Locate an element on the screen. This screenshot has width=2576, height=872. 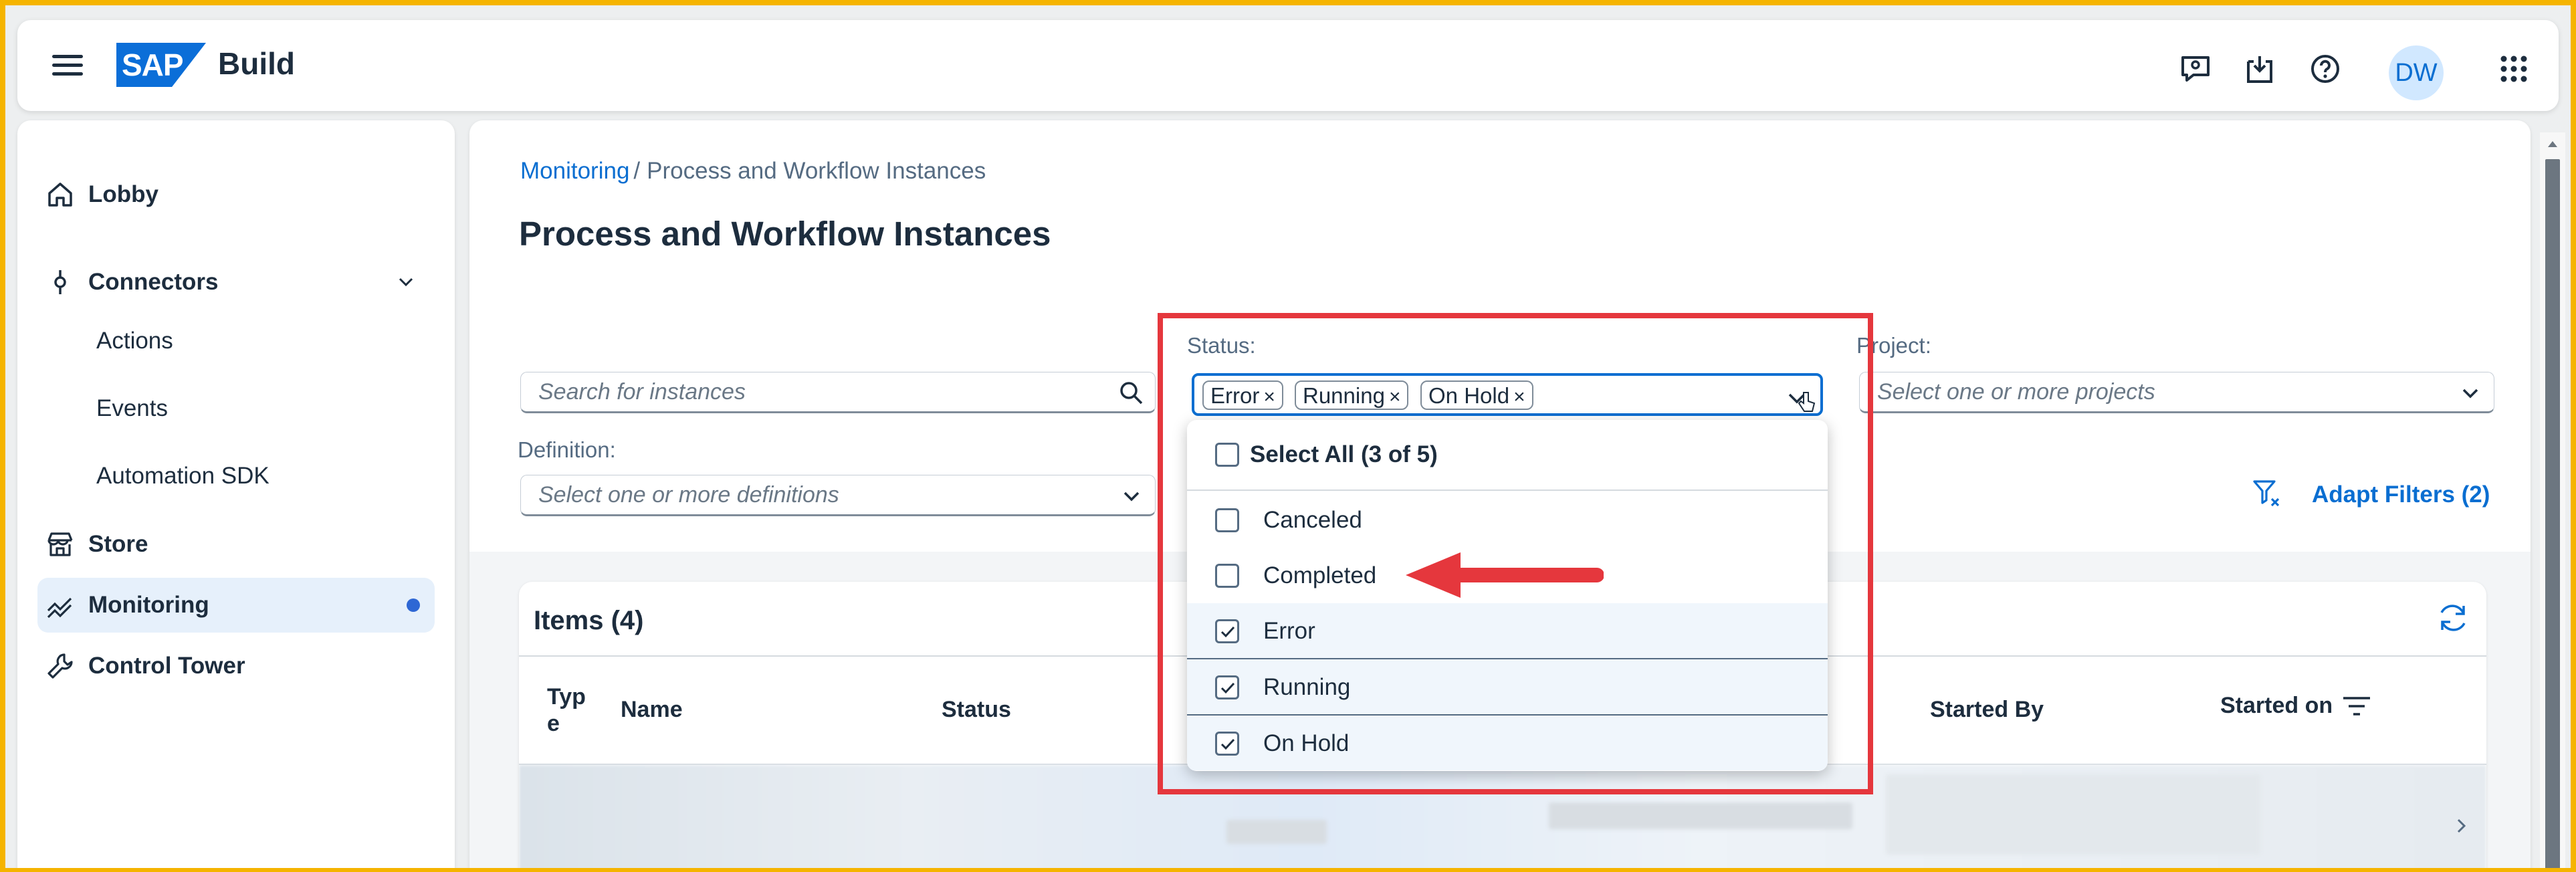
menu-icon is located at coordinates (67, 64).